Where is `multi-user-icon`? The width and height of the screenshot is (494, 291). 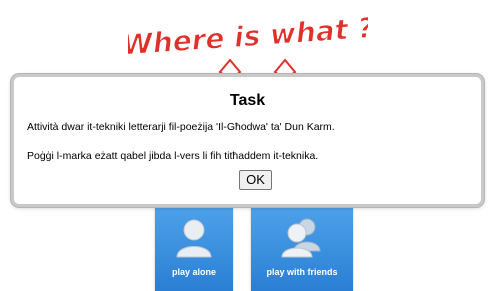
multi-user-icon is located at coordinates (302, 240).